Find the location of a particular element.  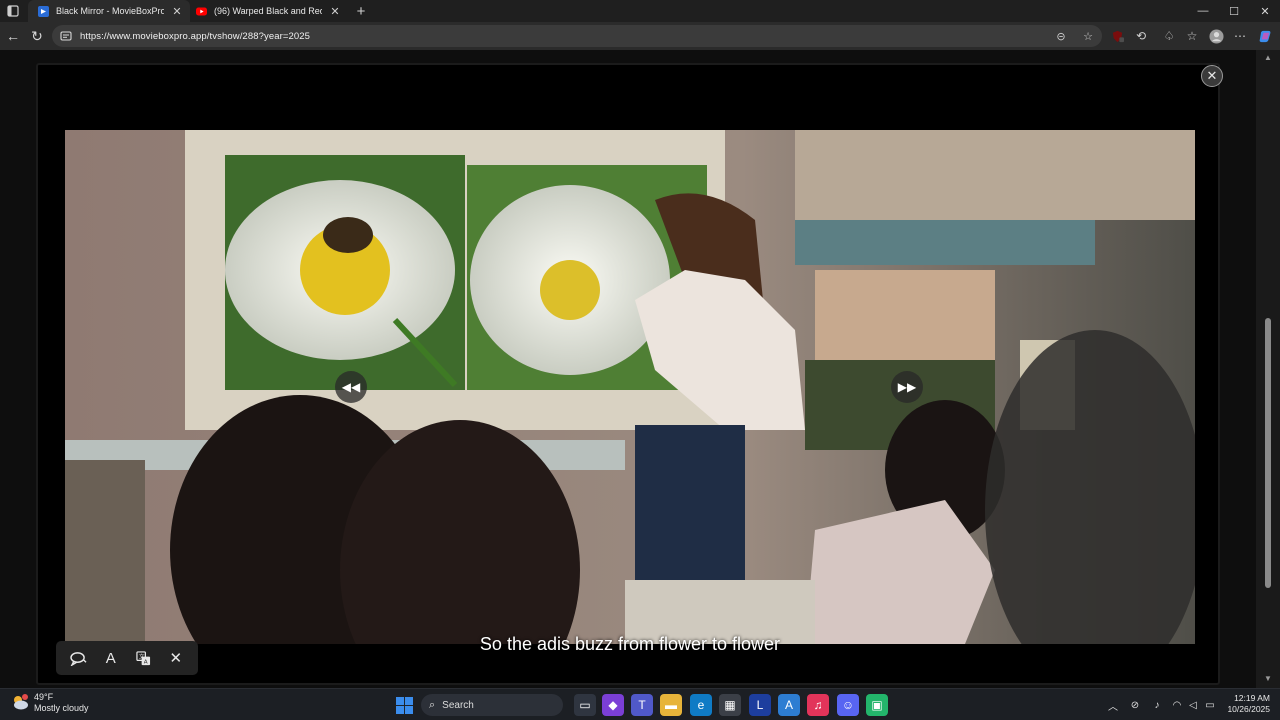

site-info-icon is located at coordinates (66, 36).